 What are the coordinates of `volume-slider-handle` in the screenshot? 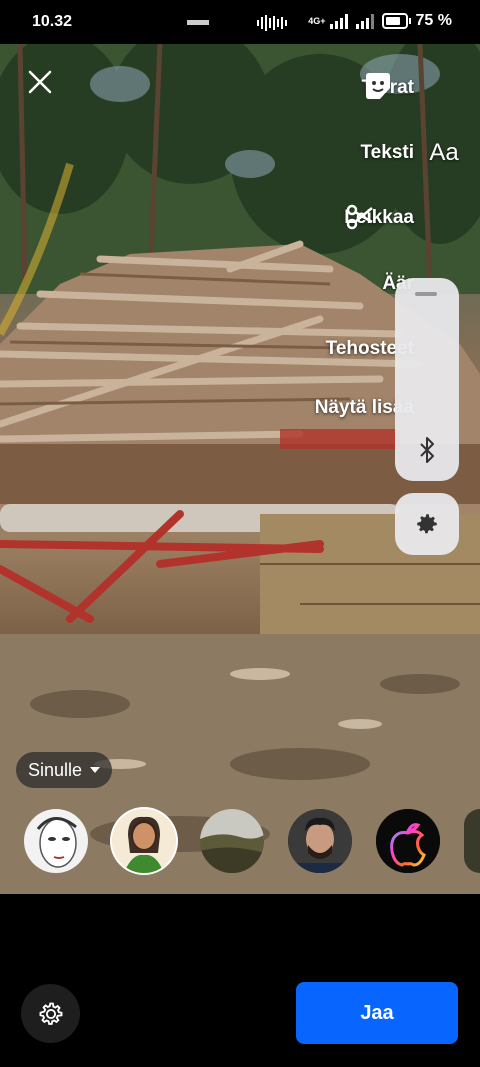 It's located at (426, 294).